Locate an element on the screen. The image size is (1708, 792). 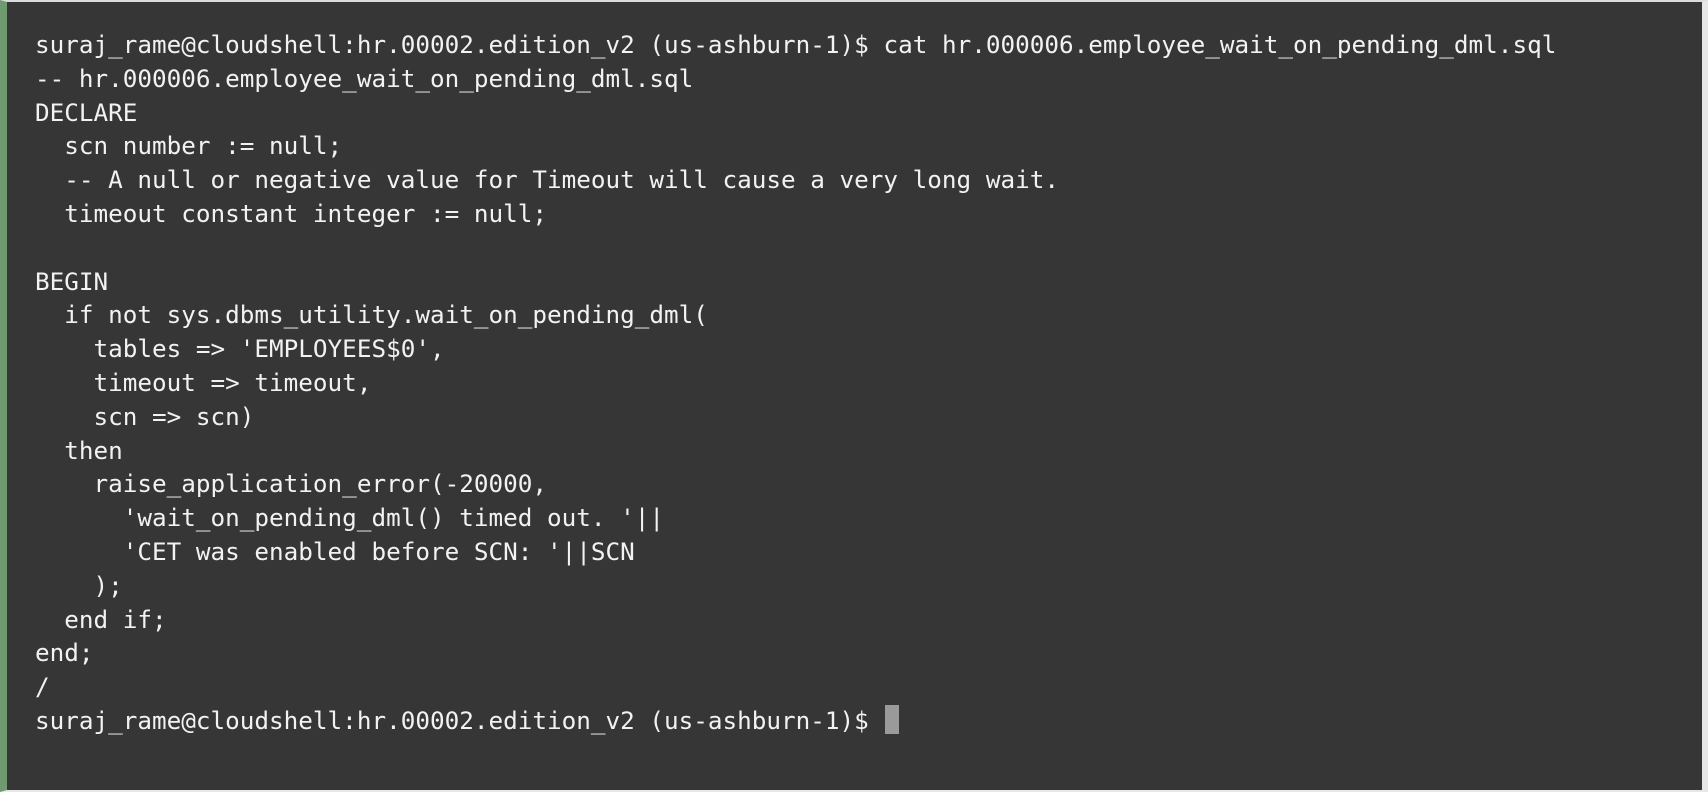
output-line: ); is located at coordinates (79, 585).